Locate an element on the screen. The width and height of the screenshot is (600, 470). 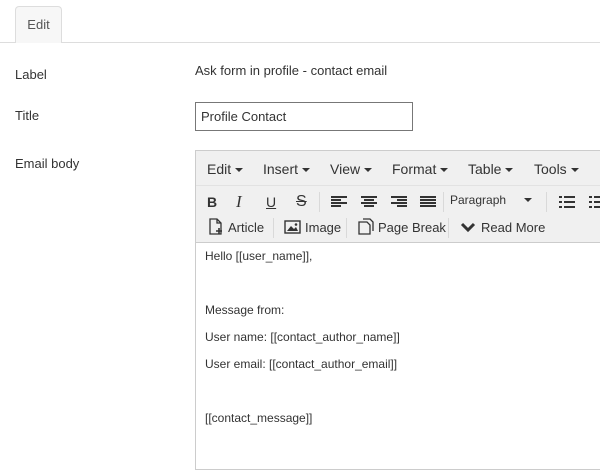
menu-insert-label: Insert is located at coordinates (281, 169).